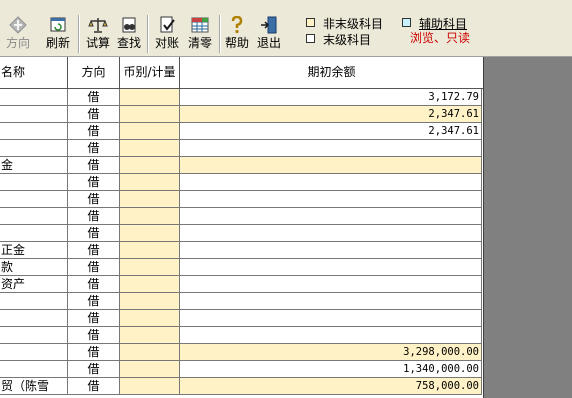  I want to click on table-row: 借 1,340,000.00, so click(241, 369).